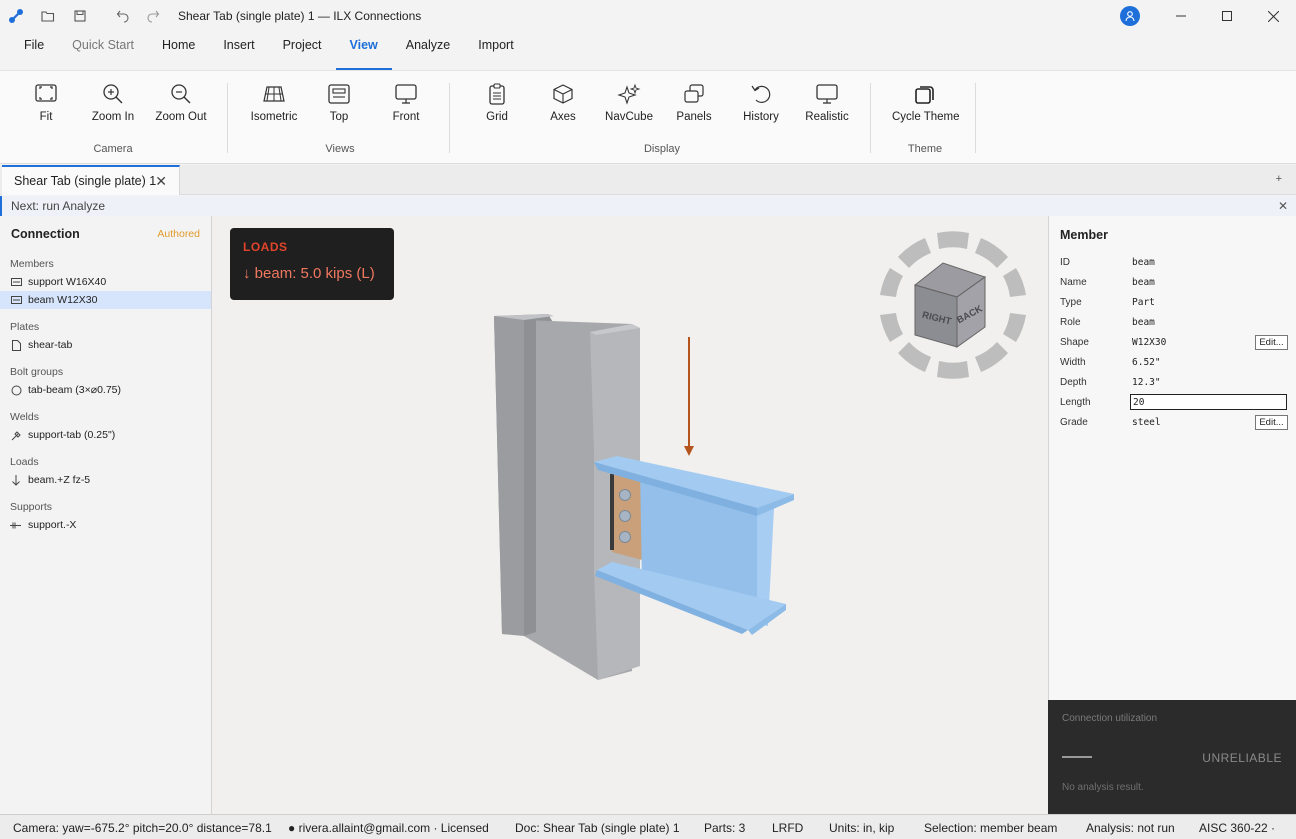 Image resolution: width=1296 pixels, height=839 pixels. I want to click on utilization-dash, so click(1077, 757).